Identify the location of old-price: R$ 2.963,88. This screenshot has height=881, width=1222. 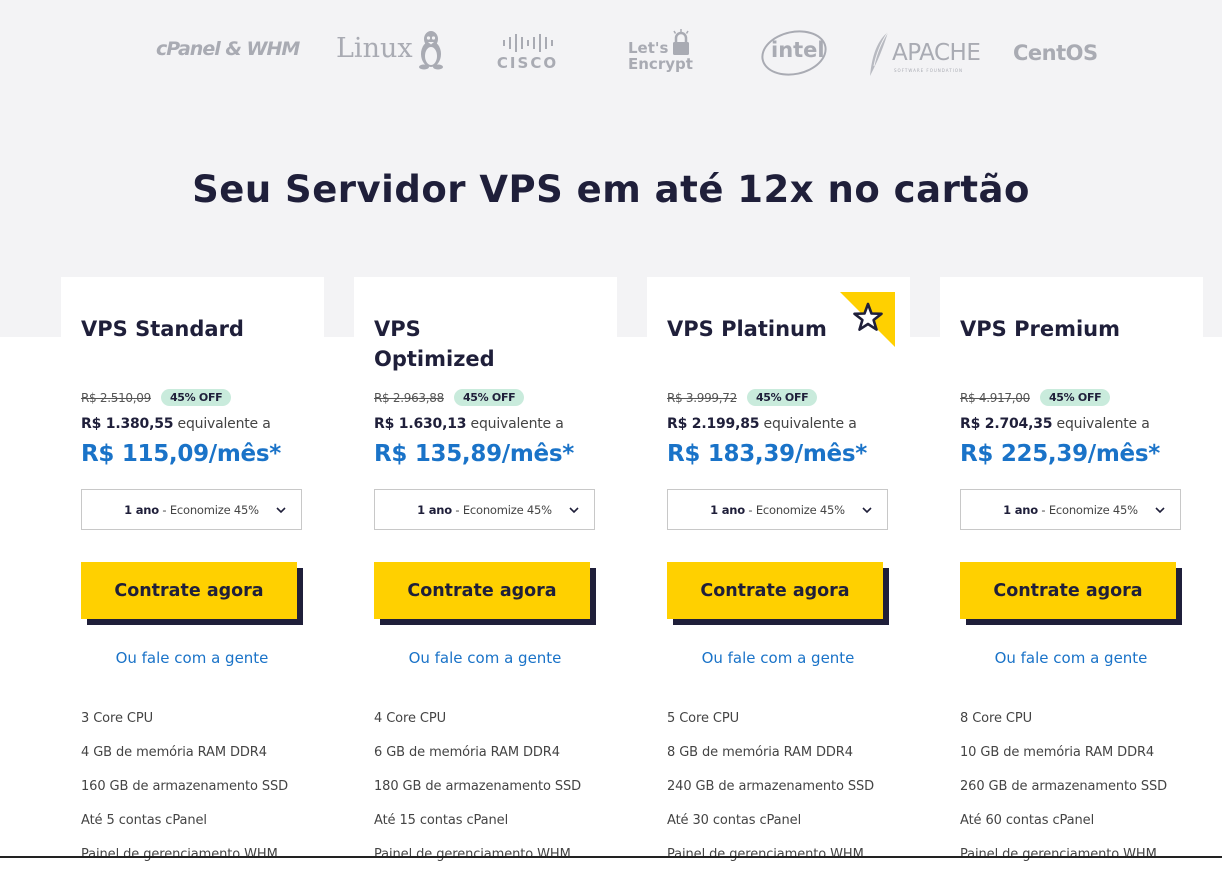
(409, 397).